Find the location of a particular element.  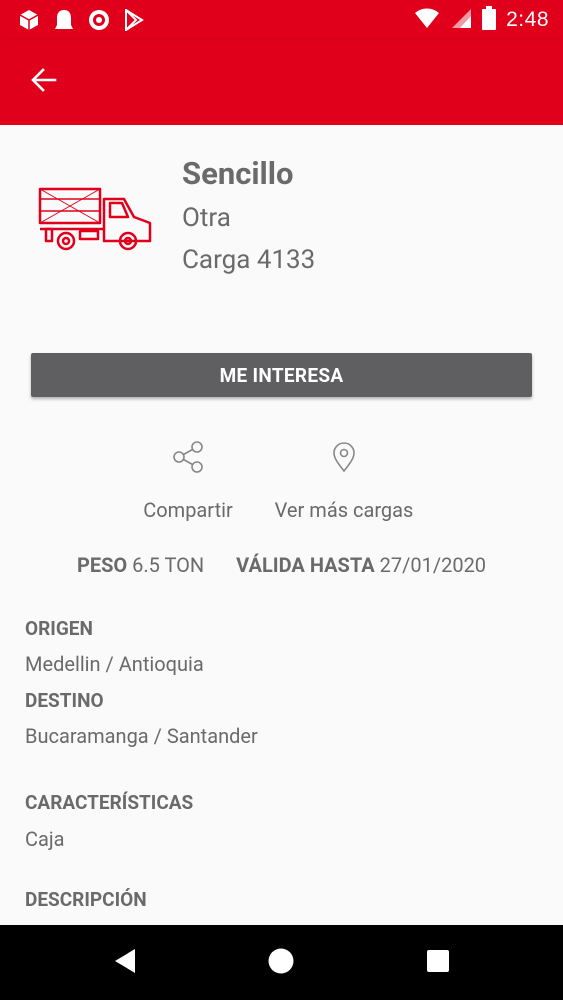

record-app-icon is located at coordinates (99, 22).